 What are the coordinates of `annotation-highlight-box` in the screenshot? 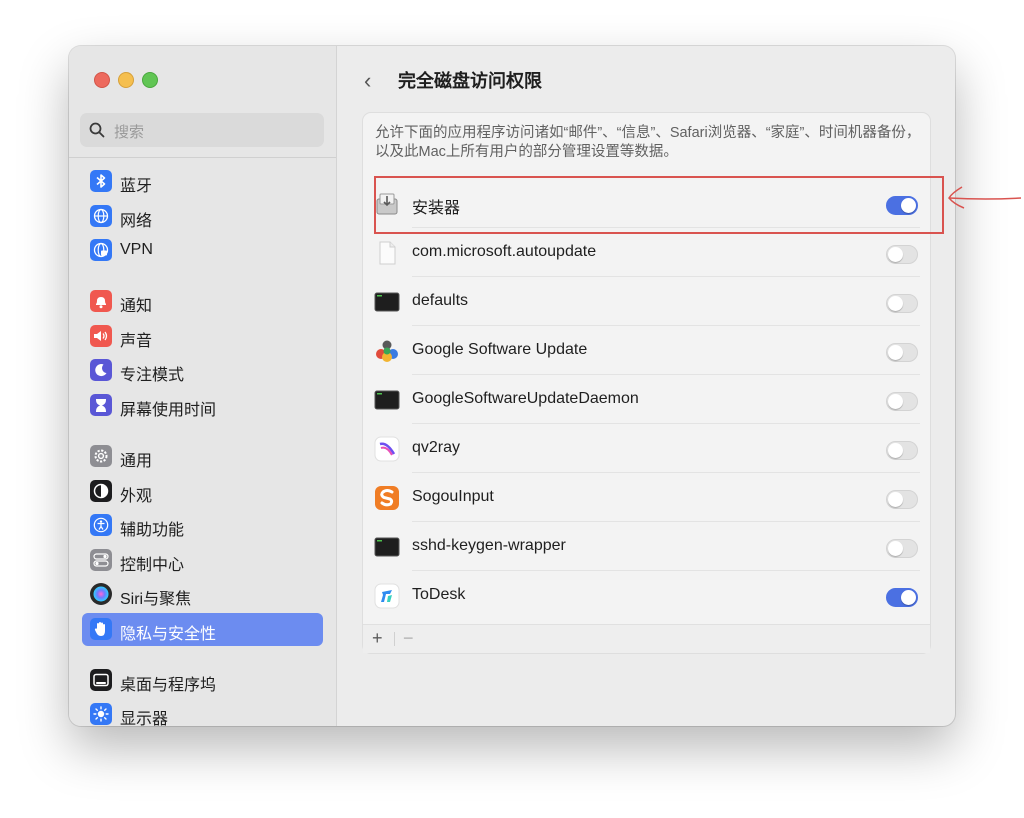 It's located at (659, 205).